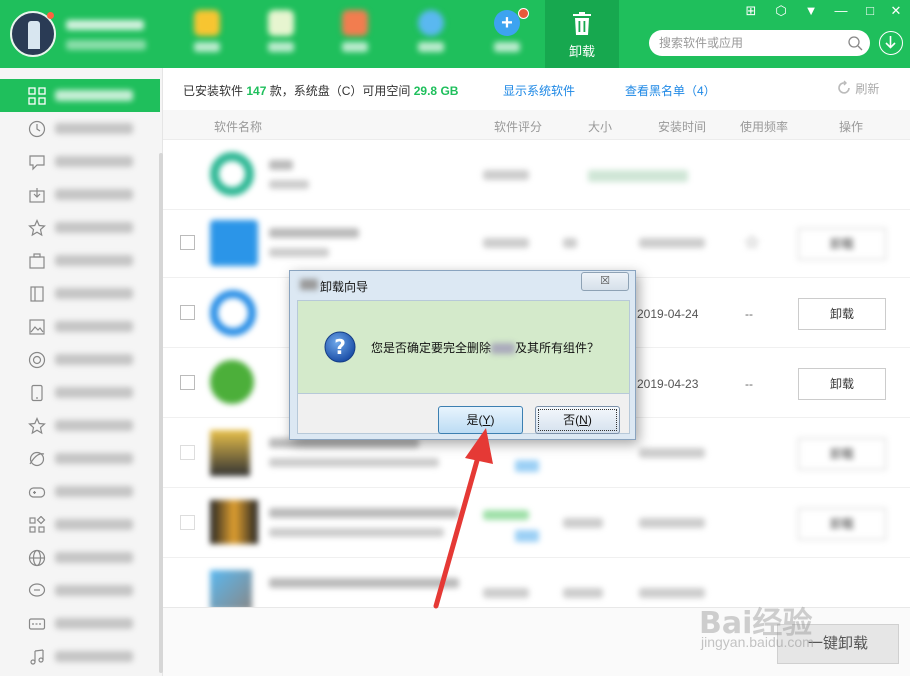 This screenshot has height=676, width=910. Describe the element at coordinates (870, 11) in the screenshot. I see `maximize-icon: □` at that location.